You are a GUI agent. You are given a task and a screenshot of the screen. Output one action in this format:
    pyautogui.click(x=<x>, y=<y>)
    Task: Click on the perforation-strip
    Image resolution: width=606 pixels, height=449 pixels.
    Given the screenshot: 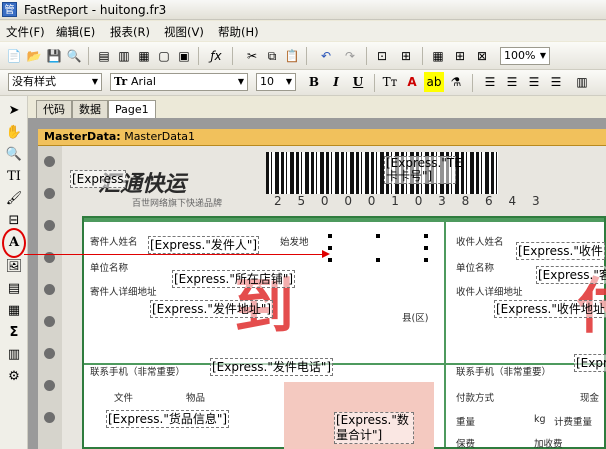 What is the action you would take?
    pyautogui.click(x=50, y=297)
    